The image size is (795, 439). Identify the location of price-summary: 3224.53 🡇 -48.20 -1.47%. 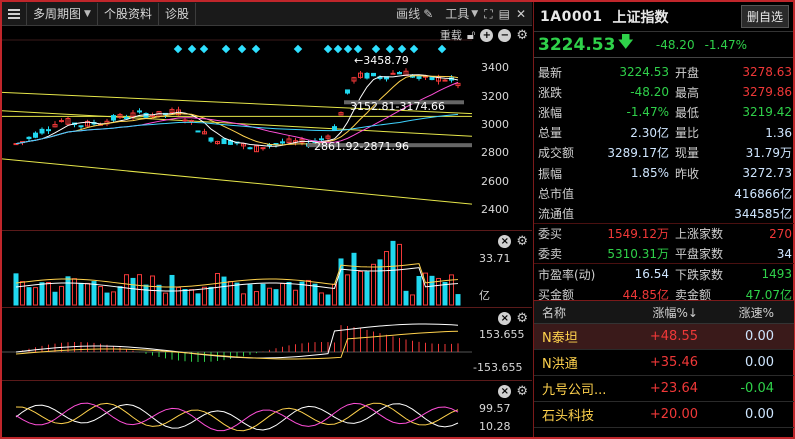
(663, 45).